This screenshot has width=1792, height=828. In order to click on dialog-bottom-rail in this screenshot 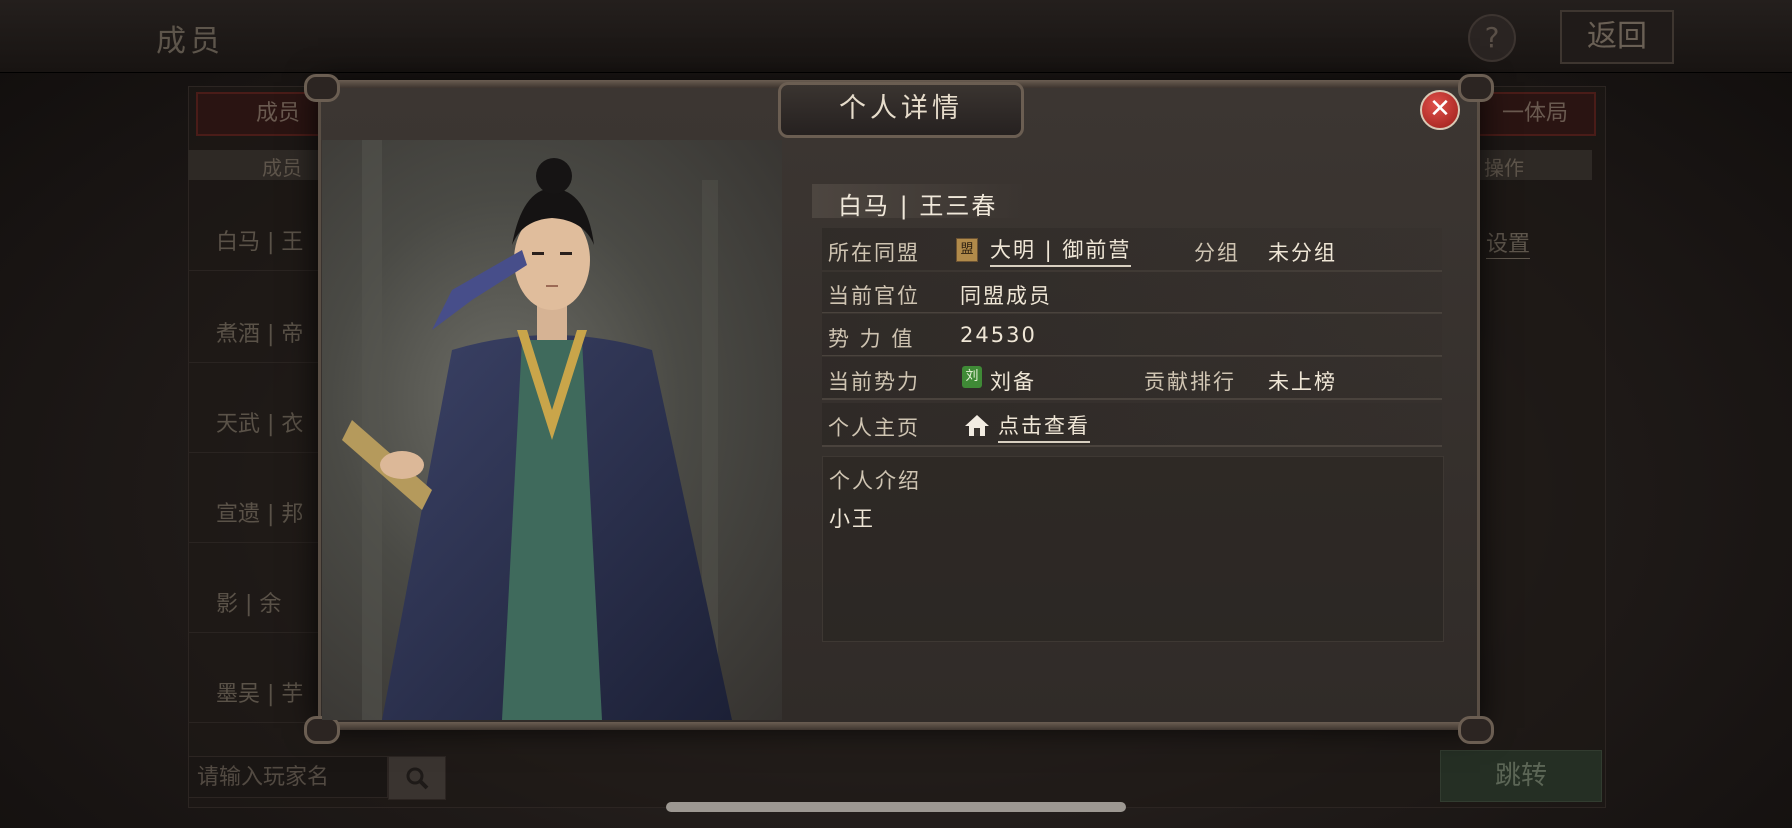, I will do `click(896, 726)`.